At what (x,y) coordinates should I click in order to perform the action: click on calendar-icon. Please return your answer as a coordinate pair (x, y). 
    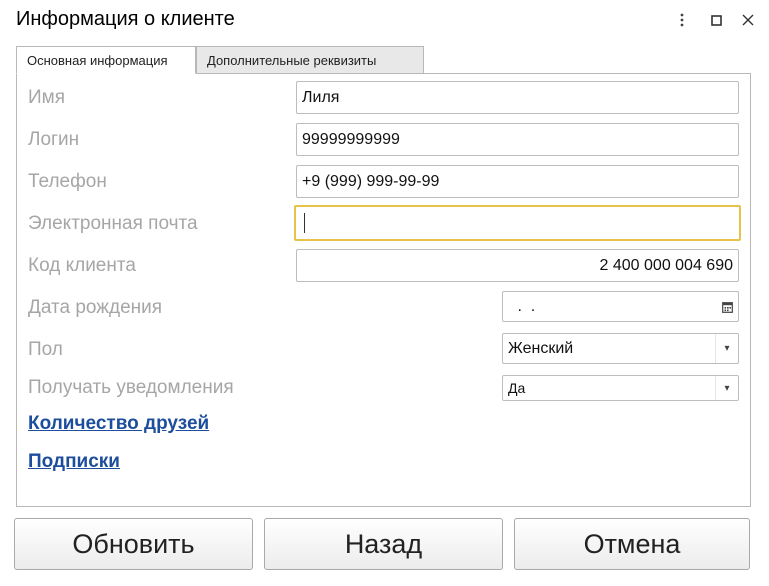
    Looking at the image, I should click on (727, 306).